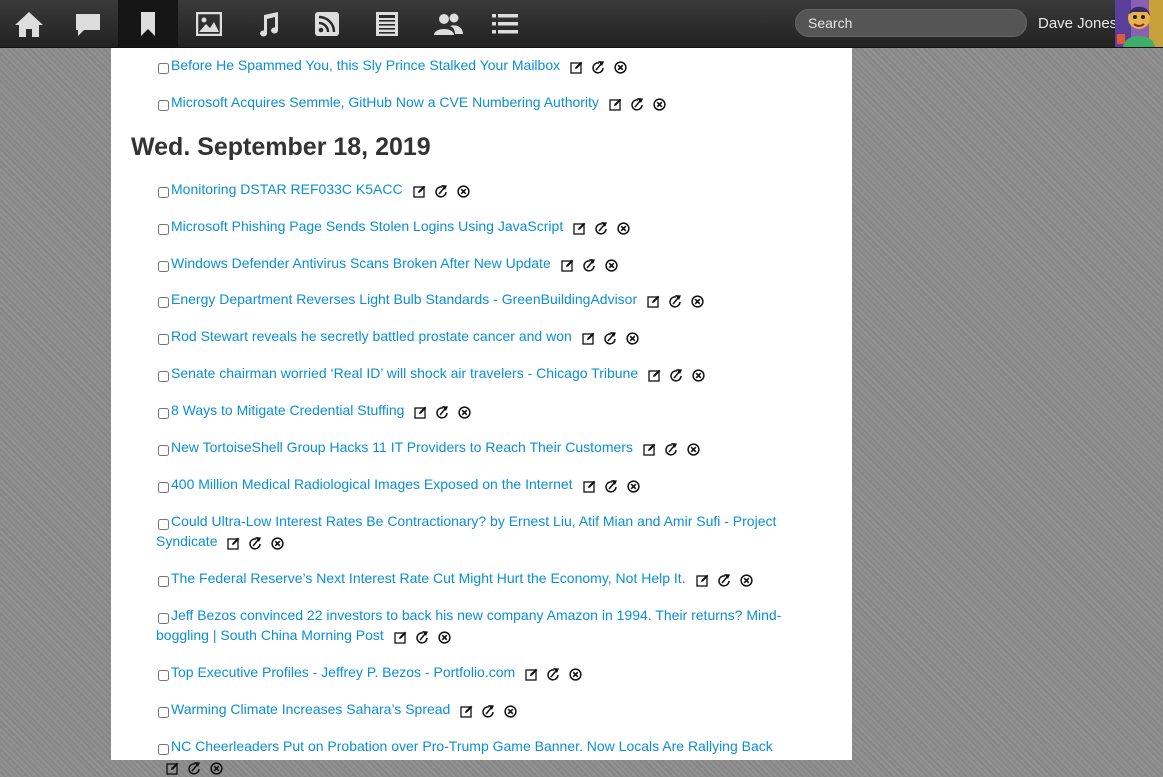  What do you see at coordinates (911, 23) in the screenshot?
I see `search-input` at bounding box center [911, 23].